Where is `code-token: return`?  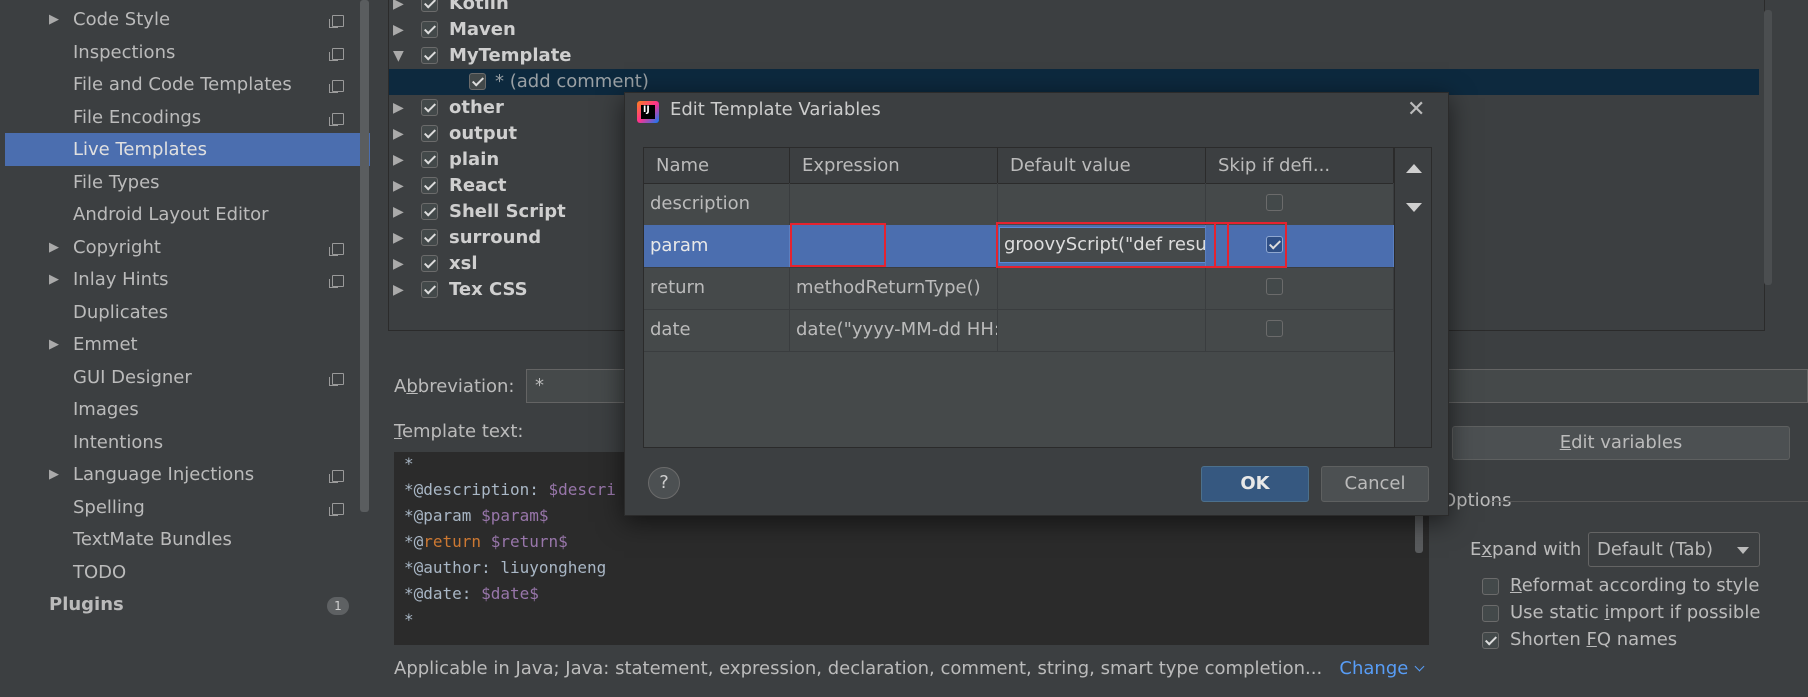 code-token: return is located at coordinates (452, 541).